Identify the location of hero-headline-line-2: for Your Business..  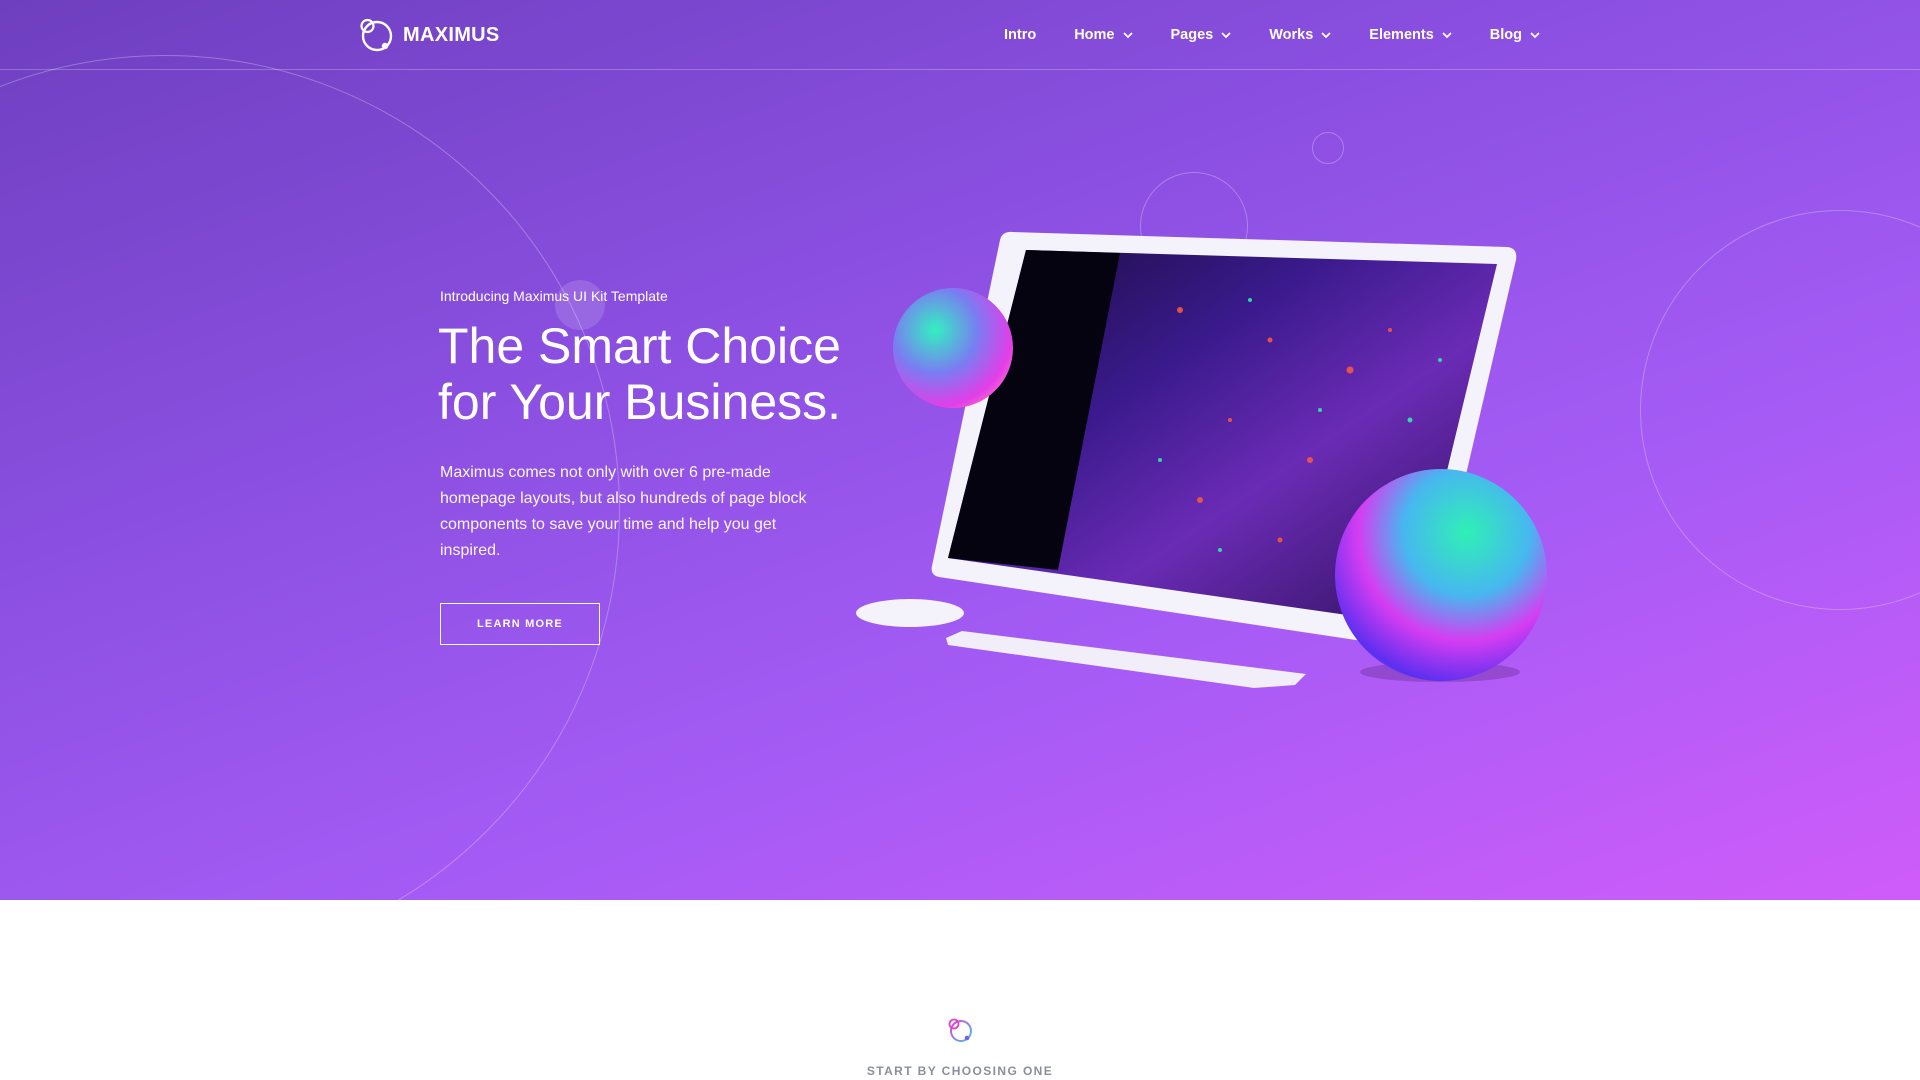
(640, 402).